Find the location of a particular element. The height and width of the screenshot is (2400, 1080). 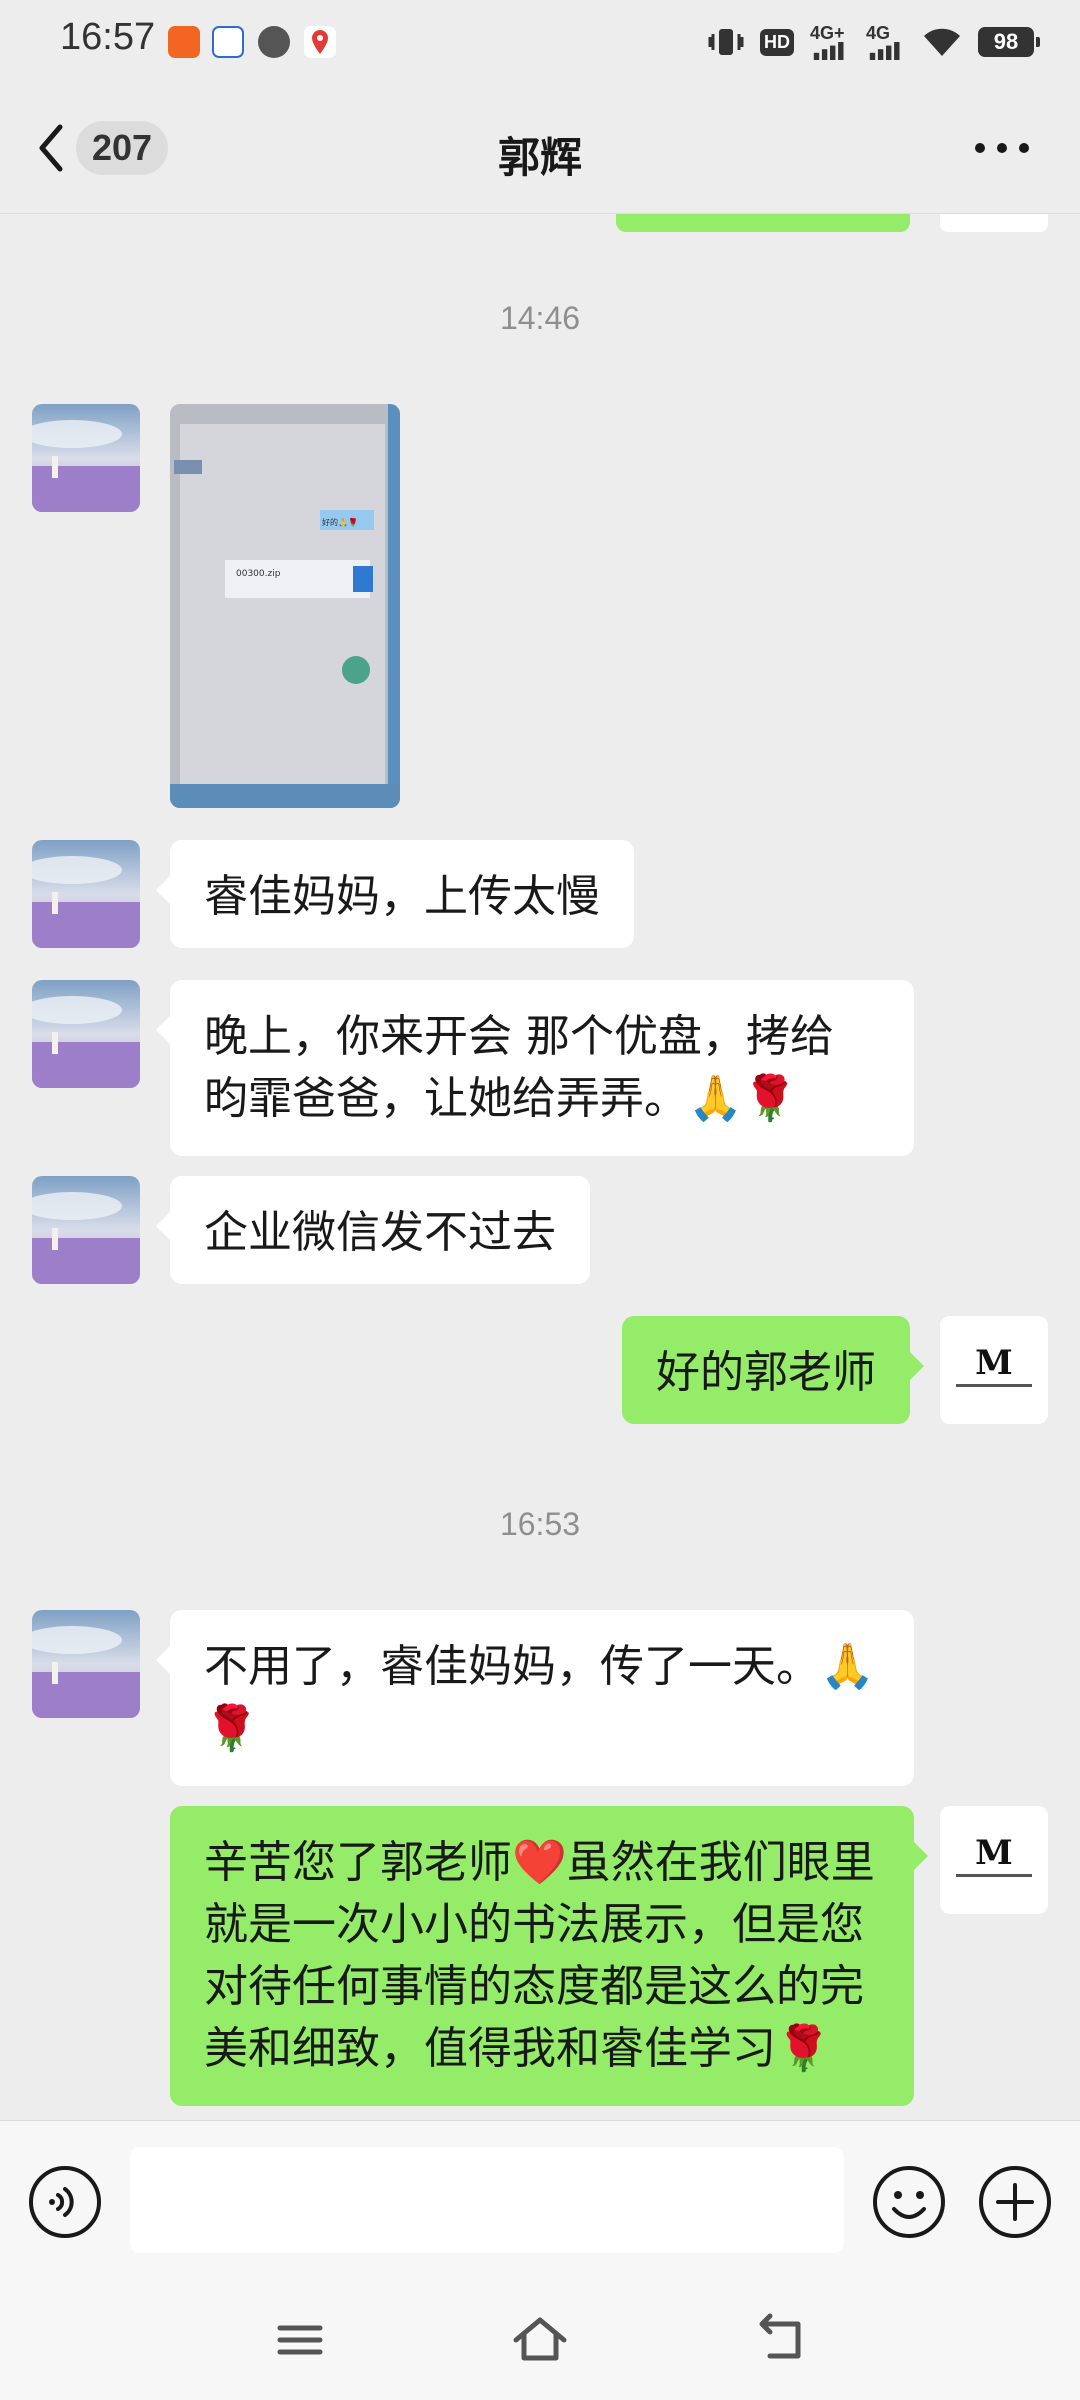

message-text-line: 不用了，睿佳妈妈，传了一天。🙏 is located at coordinates (539, 1666).